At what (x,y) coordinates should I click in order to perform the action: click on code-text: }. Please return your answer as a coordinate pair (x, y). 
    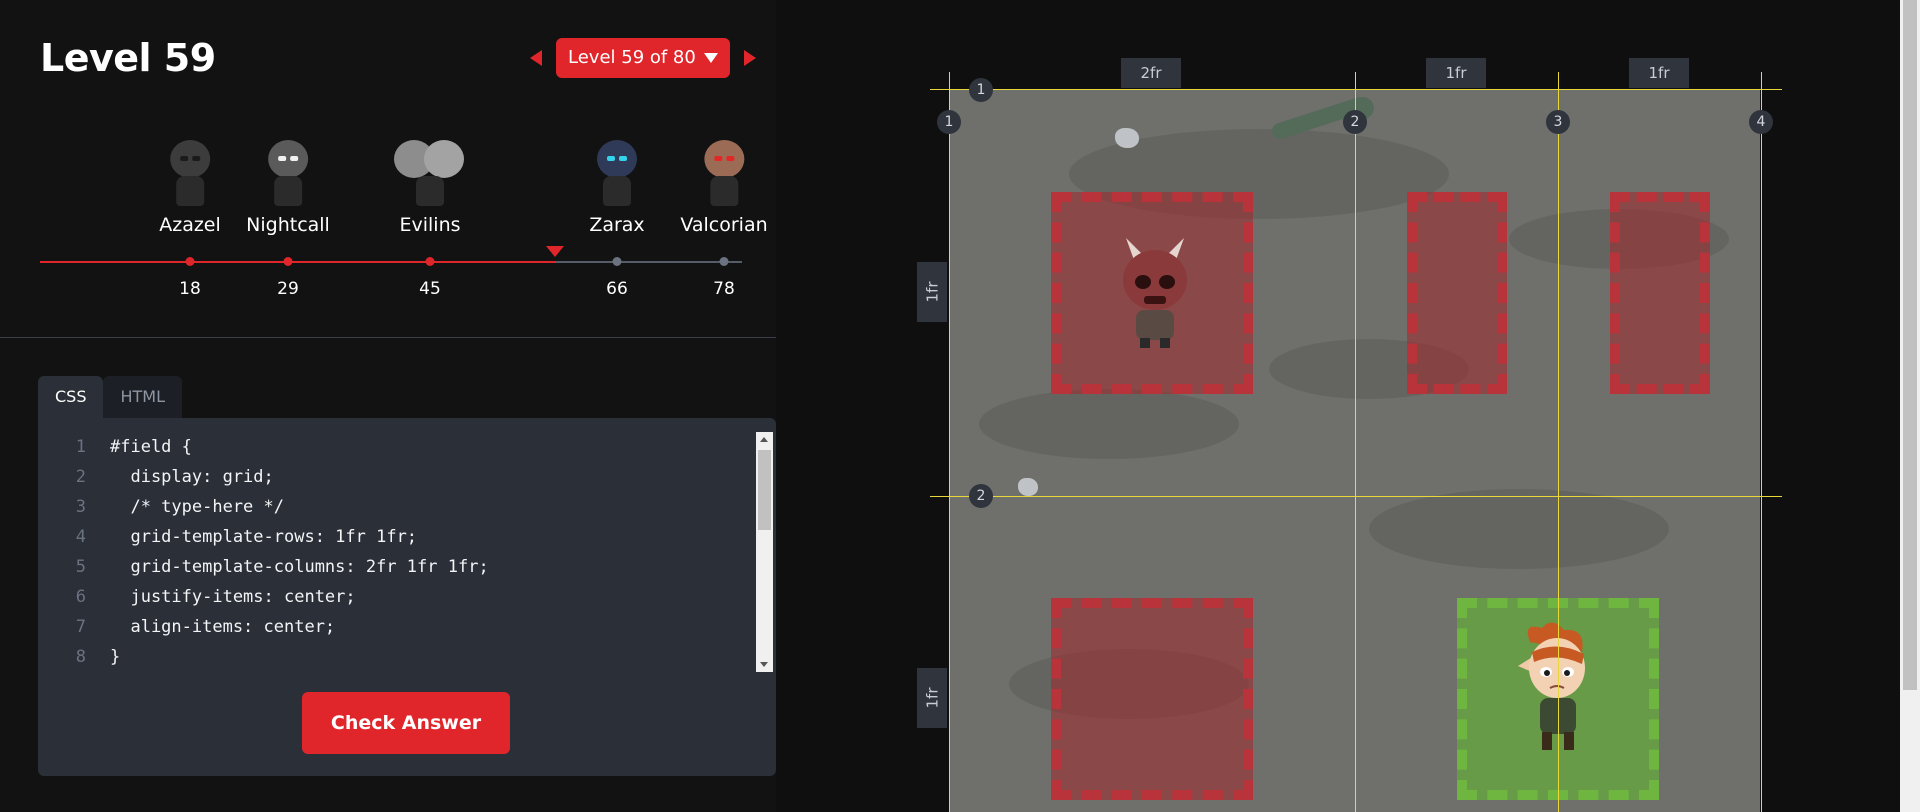
    Looking at the image, I should click on (115, 657).